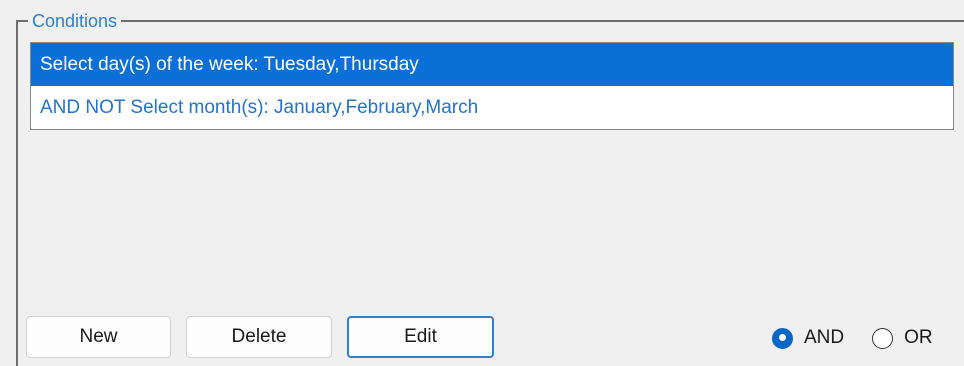 The width and height of the screenshot is (964, 366). What do you see at coordinates (902, 338) in the screenshot?
I see `or-radio-option: OR` at bounding box center [902, 338].